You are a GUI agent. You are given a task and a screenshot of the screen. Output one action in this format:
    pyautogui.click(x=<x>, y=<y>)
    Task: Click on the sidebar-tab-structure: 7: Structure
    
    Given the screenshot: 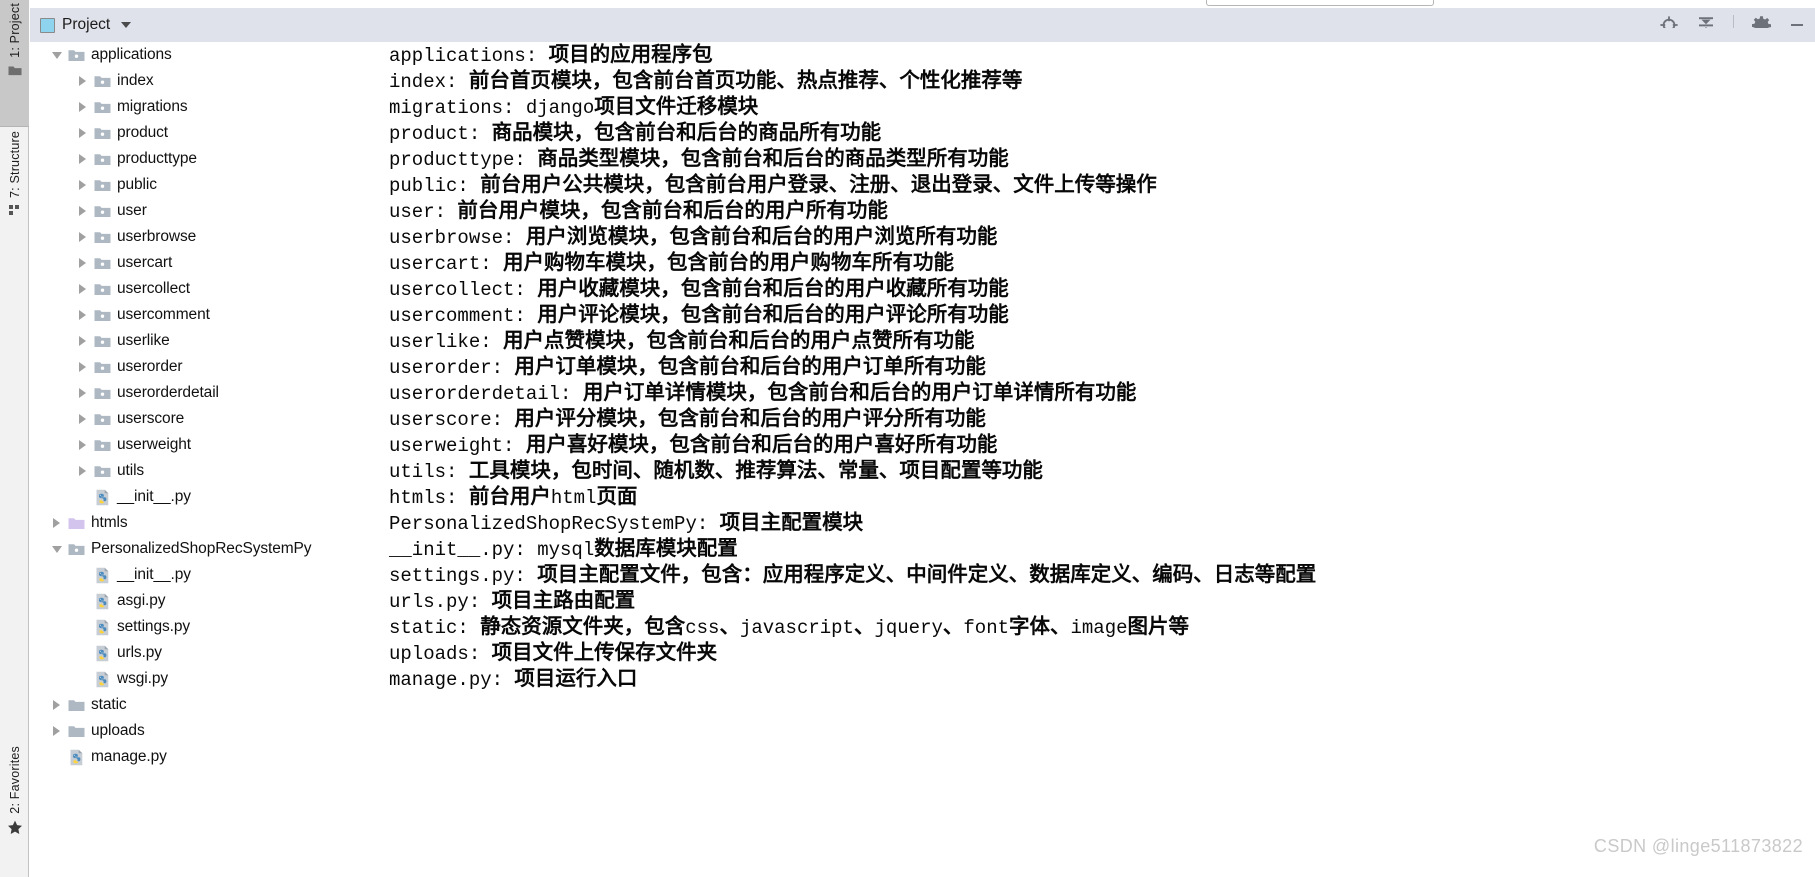 What is the action you would take?
    pyautogui.click(x=14, y=195)
    